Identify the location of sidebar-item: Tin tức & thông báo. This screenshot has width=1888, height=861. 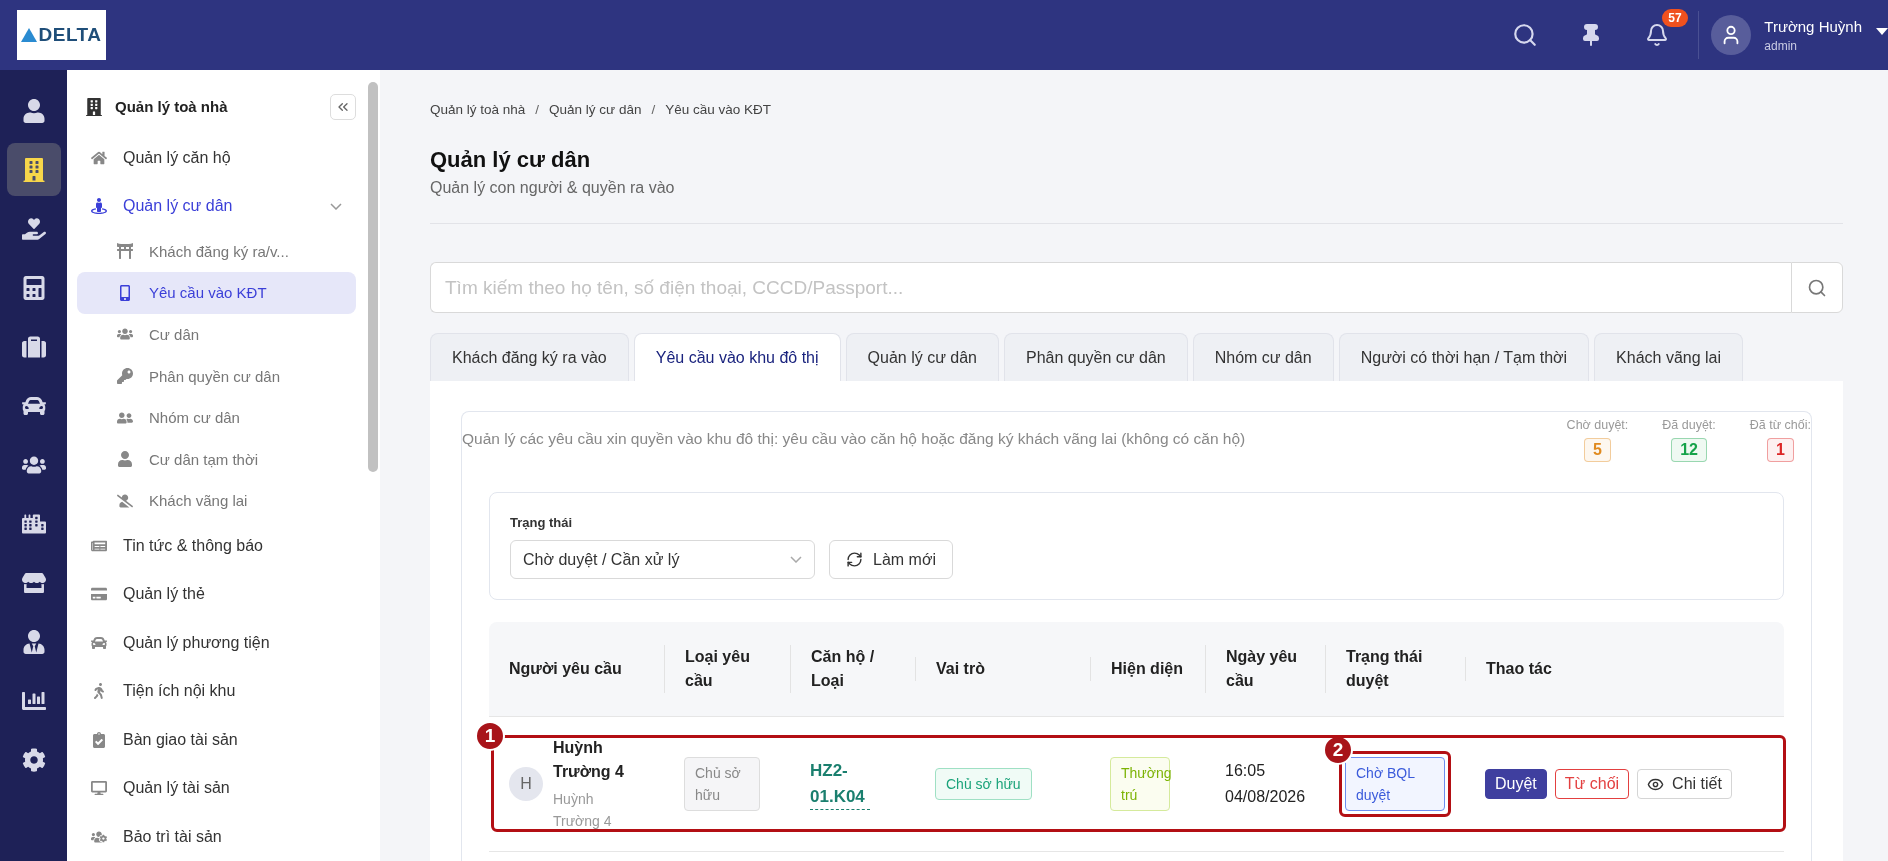
(216, 545).